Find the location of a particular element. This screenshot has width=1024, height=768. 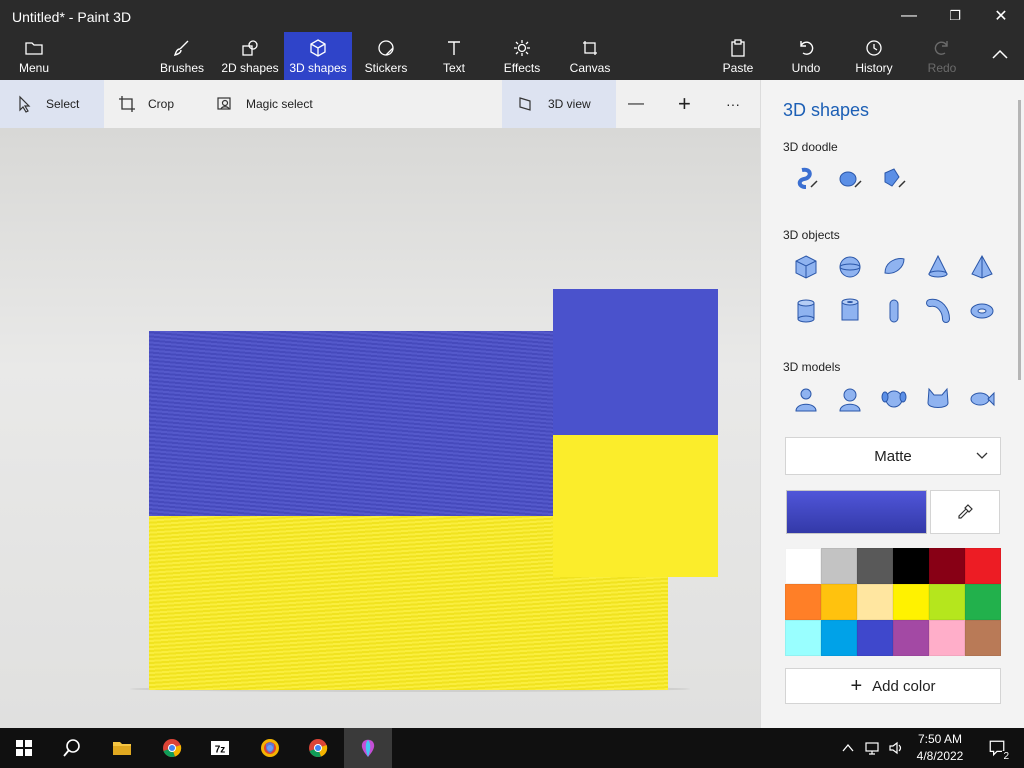

cone-shape-icon is located at coordinates (938, 267).